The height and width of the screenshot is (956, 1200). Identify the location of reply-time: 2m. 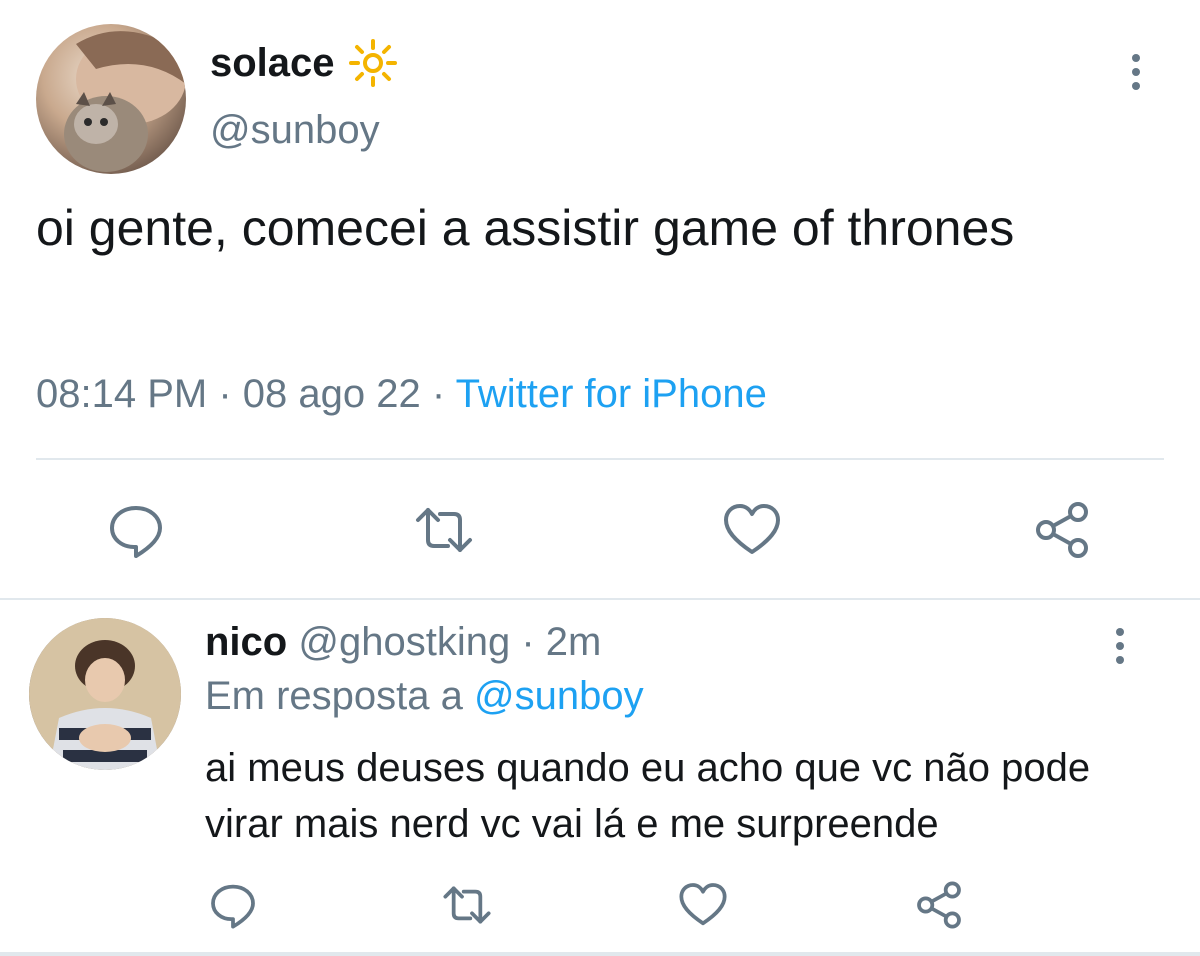
(574, 642).